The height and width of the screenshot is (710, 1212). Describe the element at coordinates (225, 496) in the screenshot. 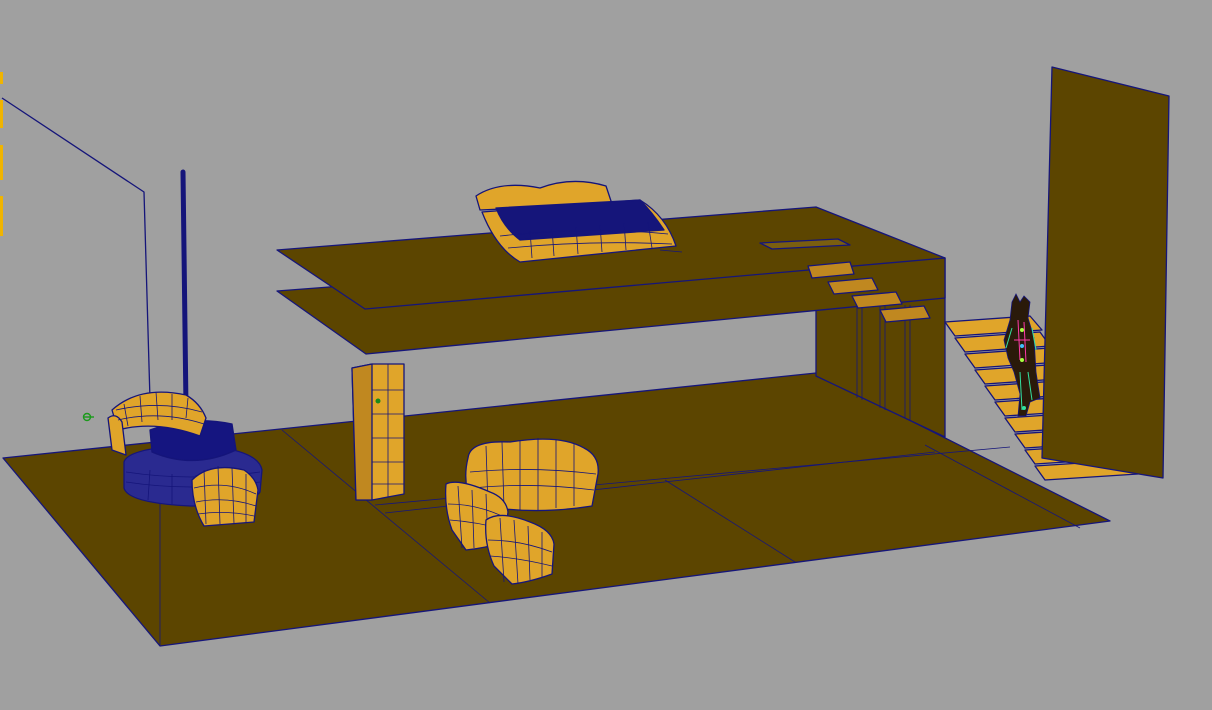

I see `armchair-left-front` at that location.